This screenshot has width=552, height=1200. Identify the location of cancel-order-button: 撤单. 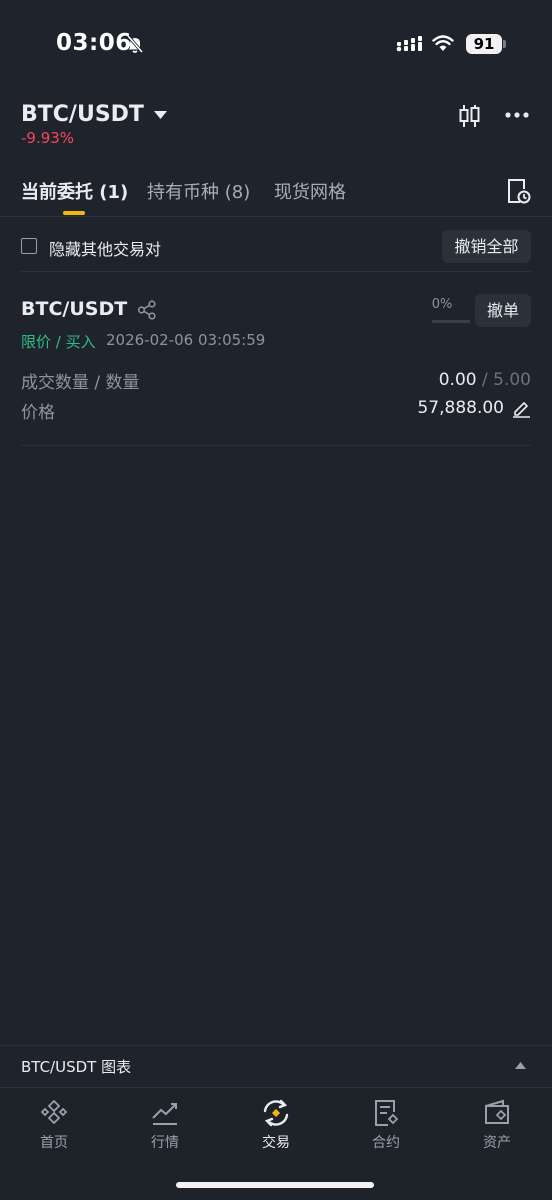
(503, 310).